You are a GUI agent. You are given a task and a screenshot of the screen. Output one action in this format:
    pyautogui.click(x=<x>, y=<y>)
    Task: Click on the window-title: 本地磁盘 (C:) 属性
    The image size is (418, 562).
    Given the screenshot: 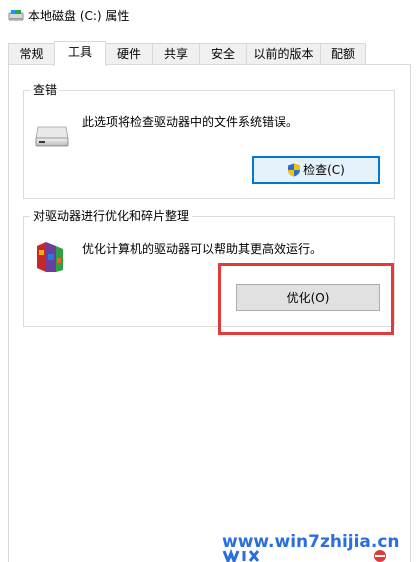 What is the action you would take?
    pyautogui.click(x=79, y=16)
    